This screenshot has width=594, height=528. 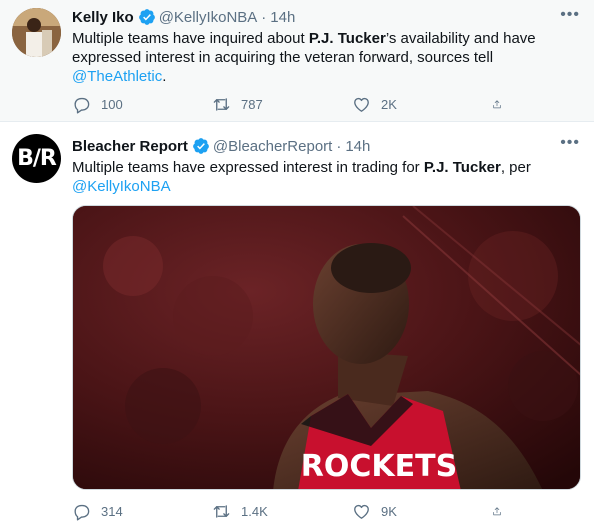 What do you see at coordinates (130, 146) in the screenshot?
I see `display-name: Bleacher Report` at bounding box center [130, 146].